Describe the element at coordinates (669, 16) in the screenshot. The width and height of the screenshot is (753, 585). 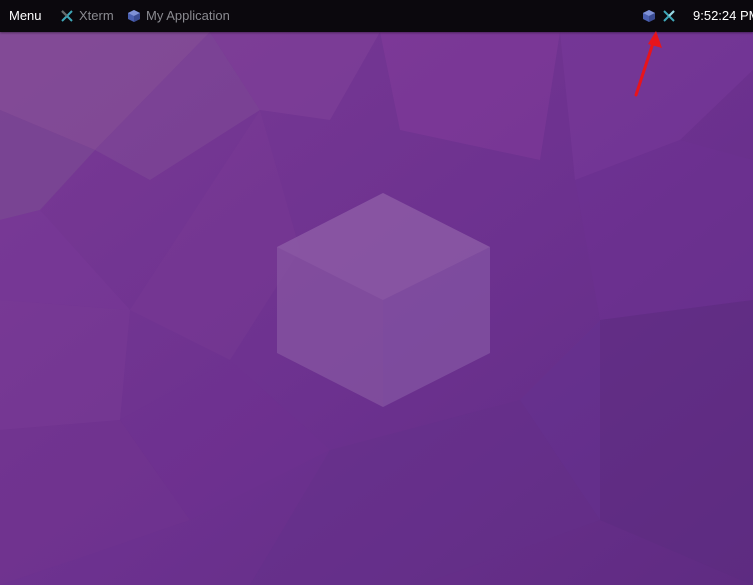
I see `tray-xterm-icon` at that location.